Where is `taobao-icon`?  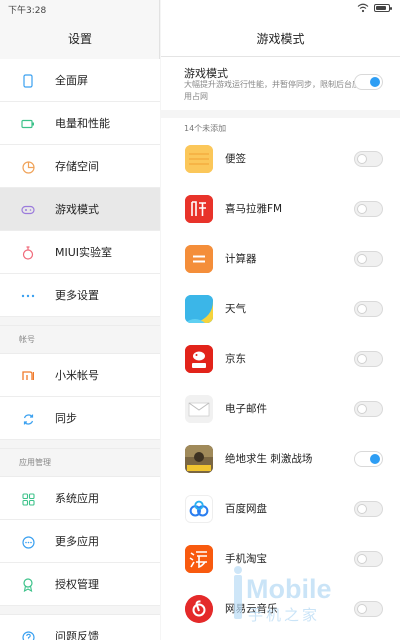 taobao-icon is located at coordinates (199, 559).